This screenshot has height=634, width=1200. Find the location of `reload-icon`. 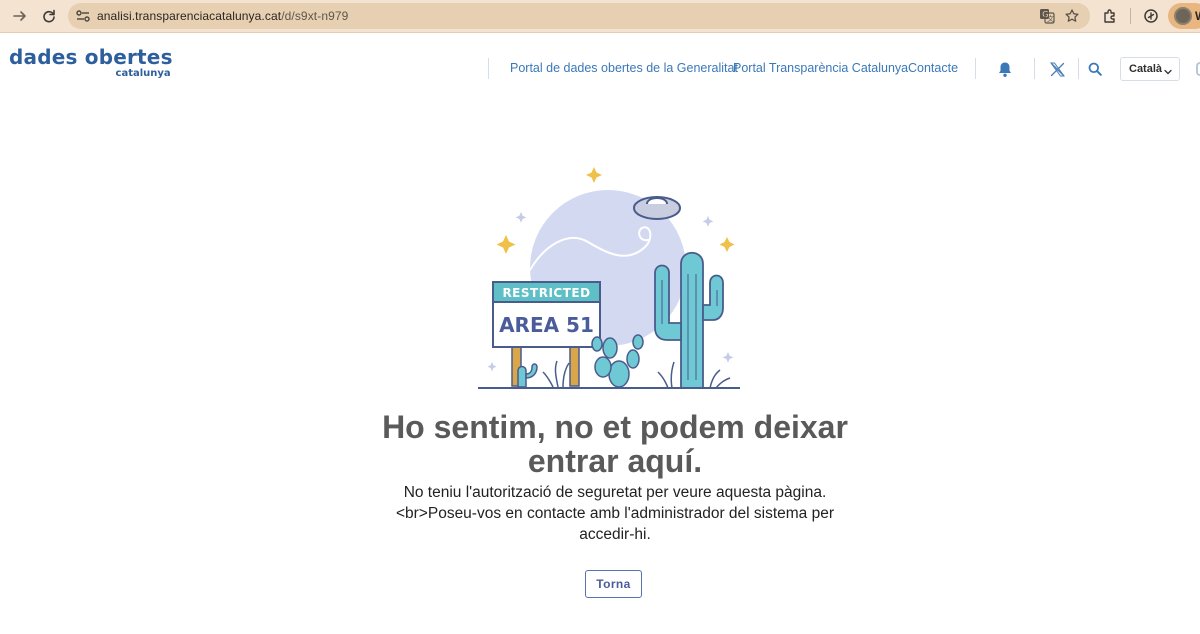

reload-icon is located at coordinates (49, 16).